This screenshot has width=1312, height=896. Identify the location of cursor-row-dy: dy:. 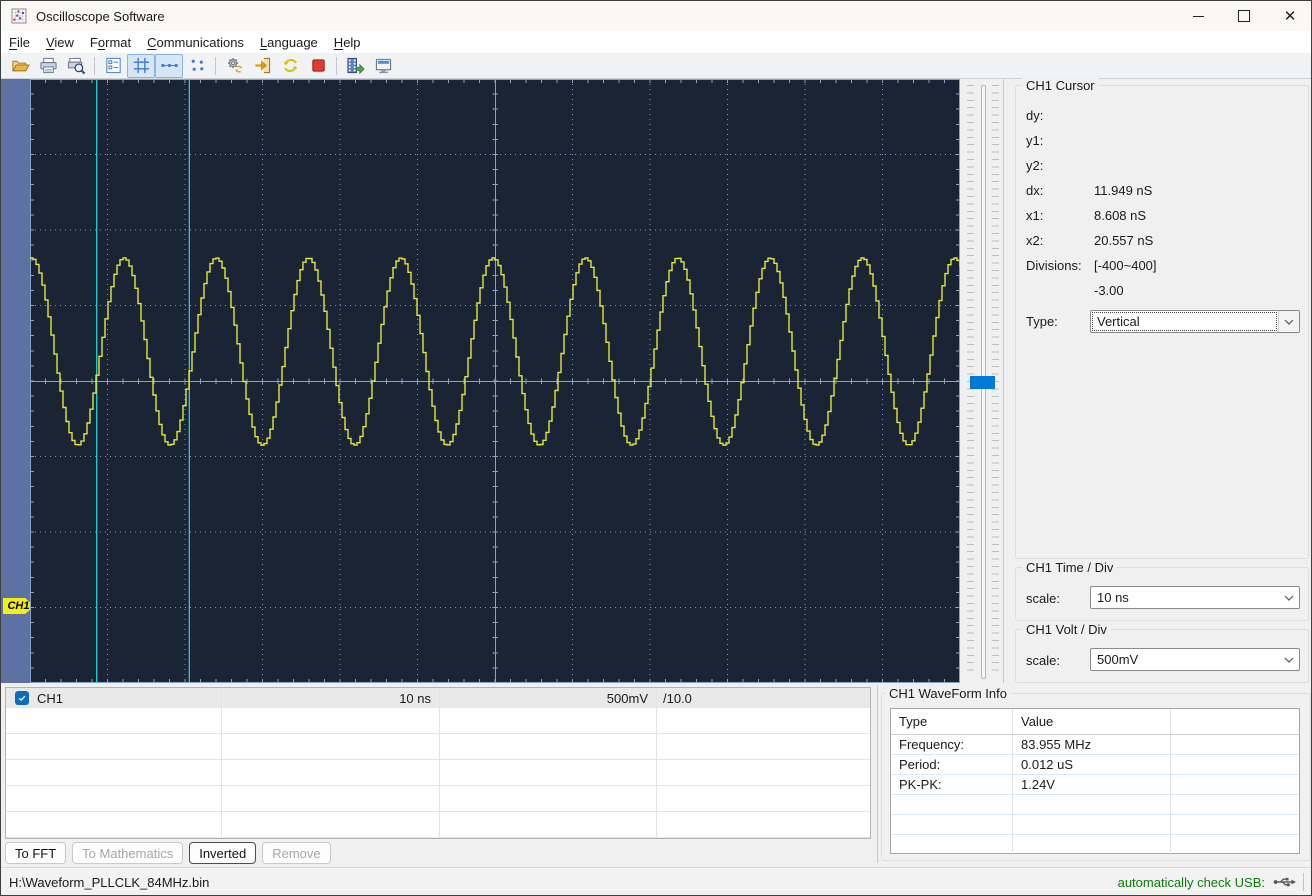
(1035, 115).